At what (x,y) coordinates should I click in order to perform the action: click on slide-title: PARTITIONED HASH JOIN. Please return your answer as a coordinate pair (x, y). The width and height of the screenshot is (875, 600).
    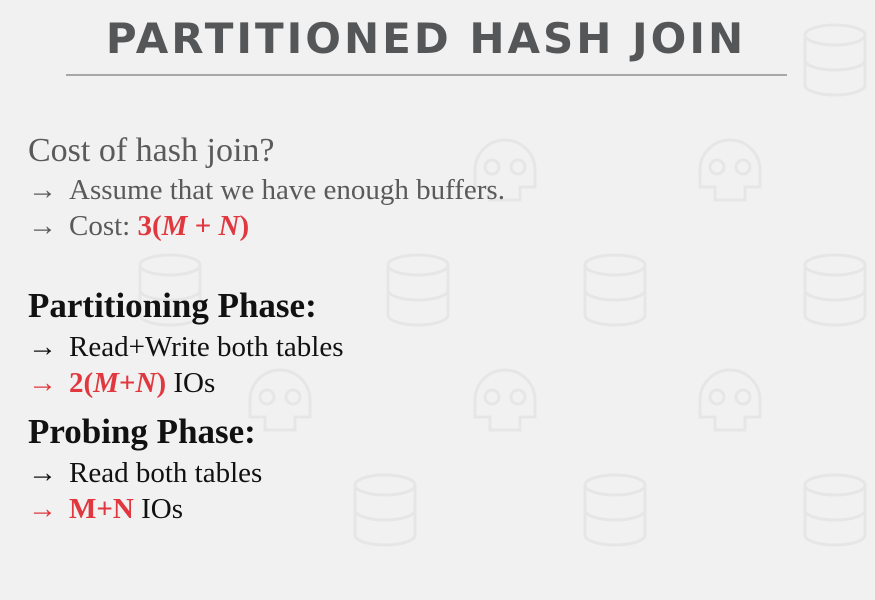
    Looking at the image, I should click on (426, 38).